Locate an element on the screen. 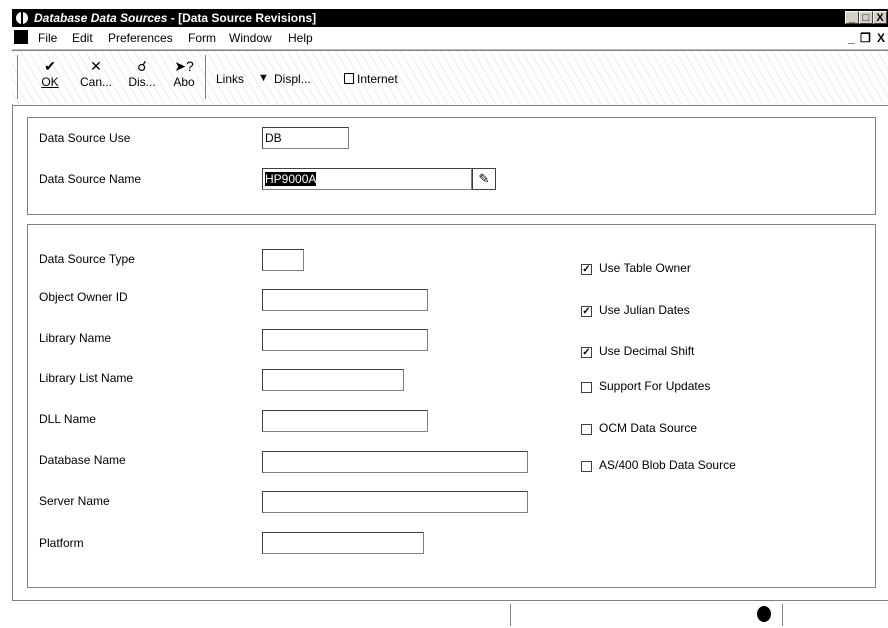 Image resolution: width=888 pixels, height=628 pixels. data-source-name-label: Data Source Name is located at coordinates (90, 179).